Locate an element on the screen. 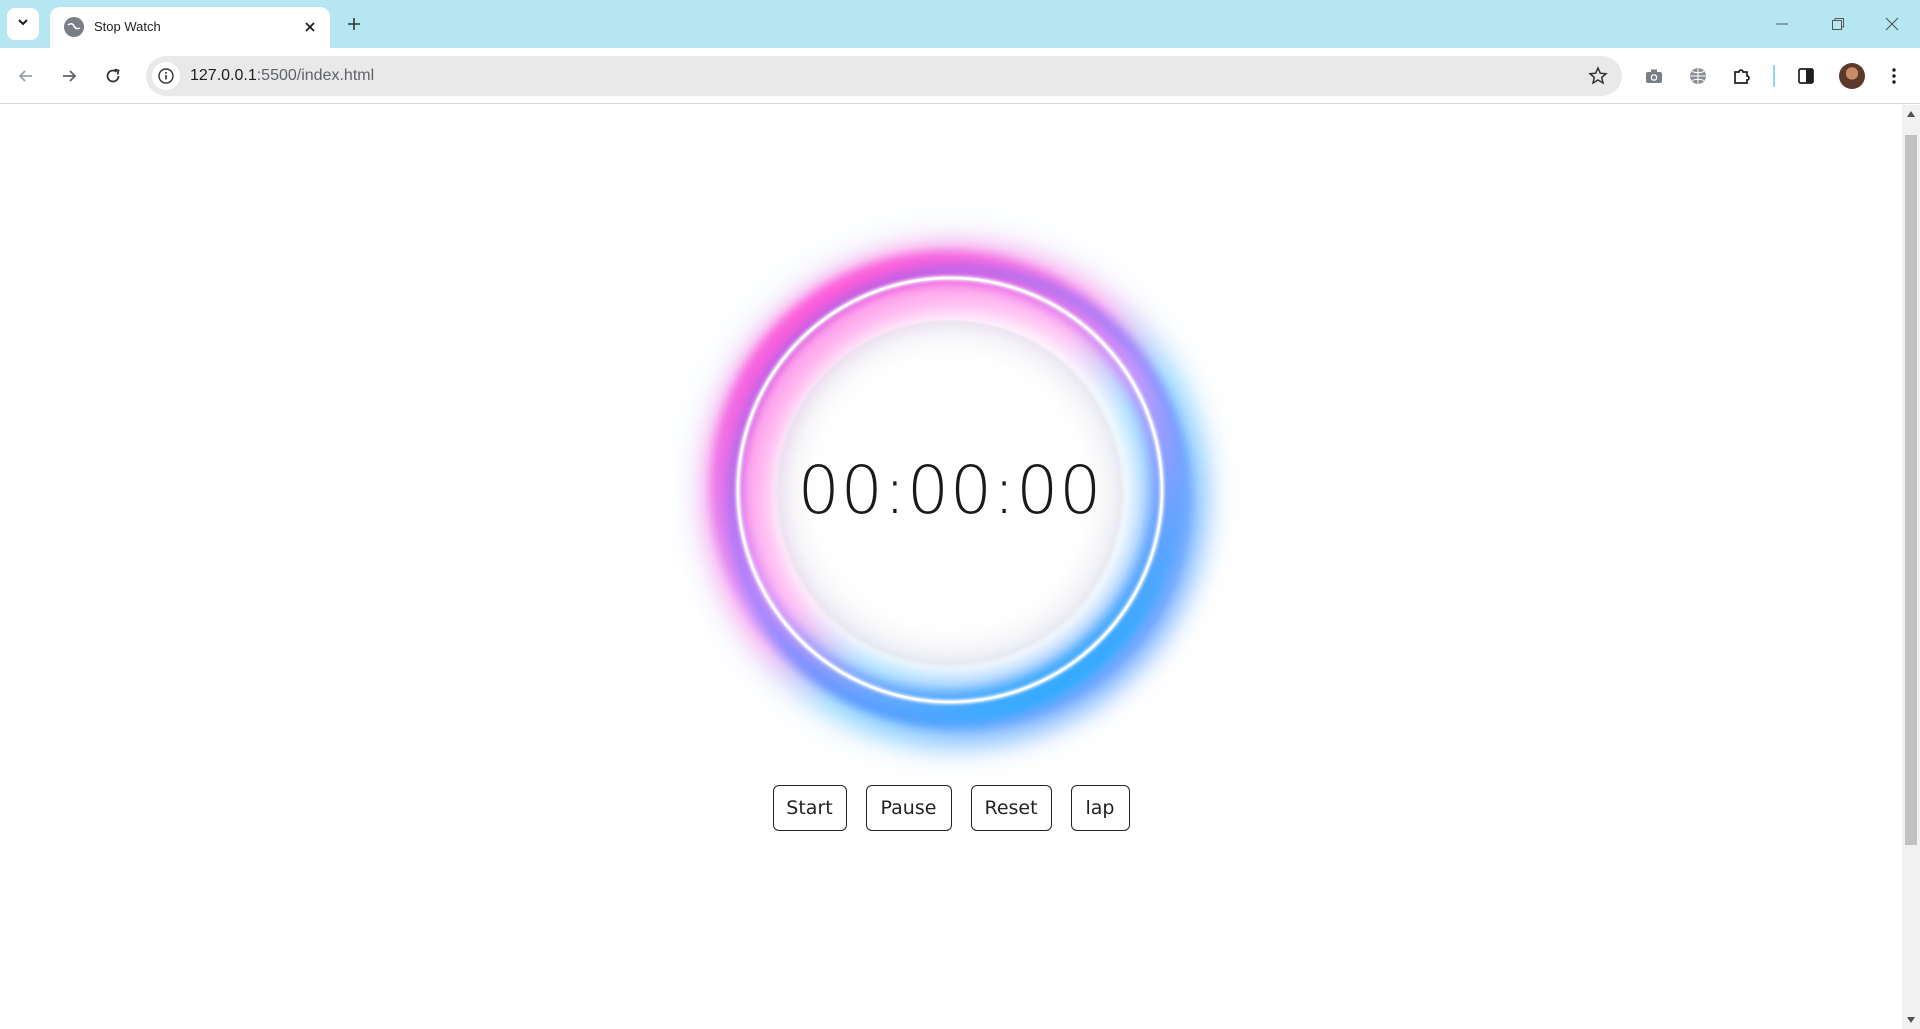 This screenshot has width=1920, height=1029. tab-search-button is located at coordinates (23, 24).